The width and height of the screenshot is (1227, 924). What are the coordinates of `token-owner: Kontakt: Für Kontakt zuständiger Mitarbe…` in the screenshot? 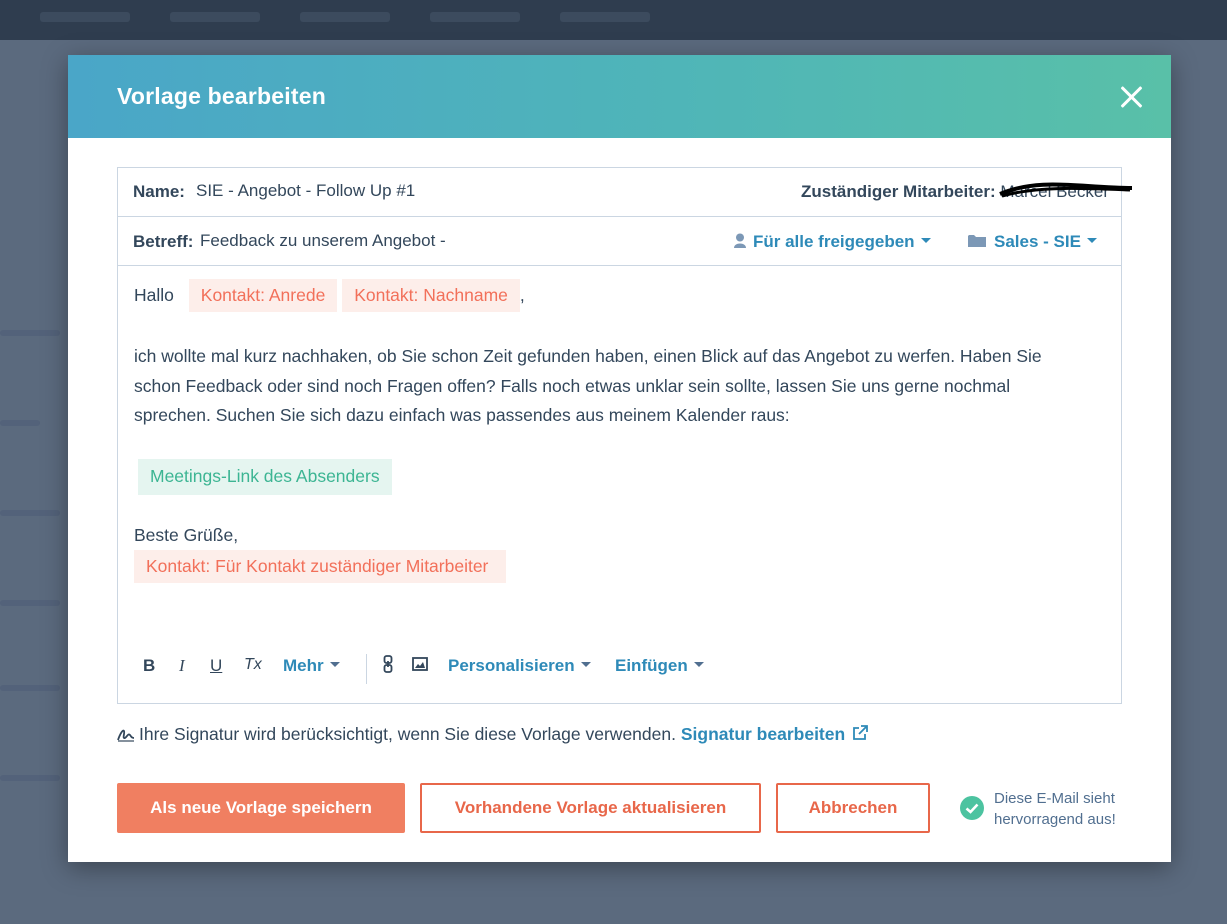 It's located at (320, 566).